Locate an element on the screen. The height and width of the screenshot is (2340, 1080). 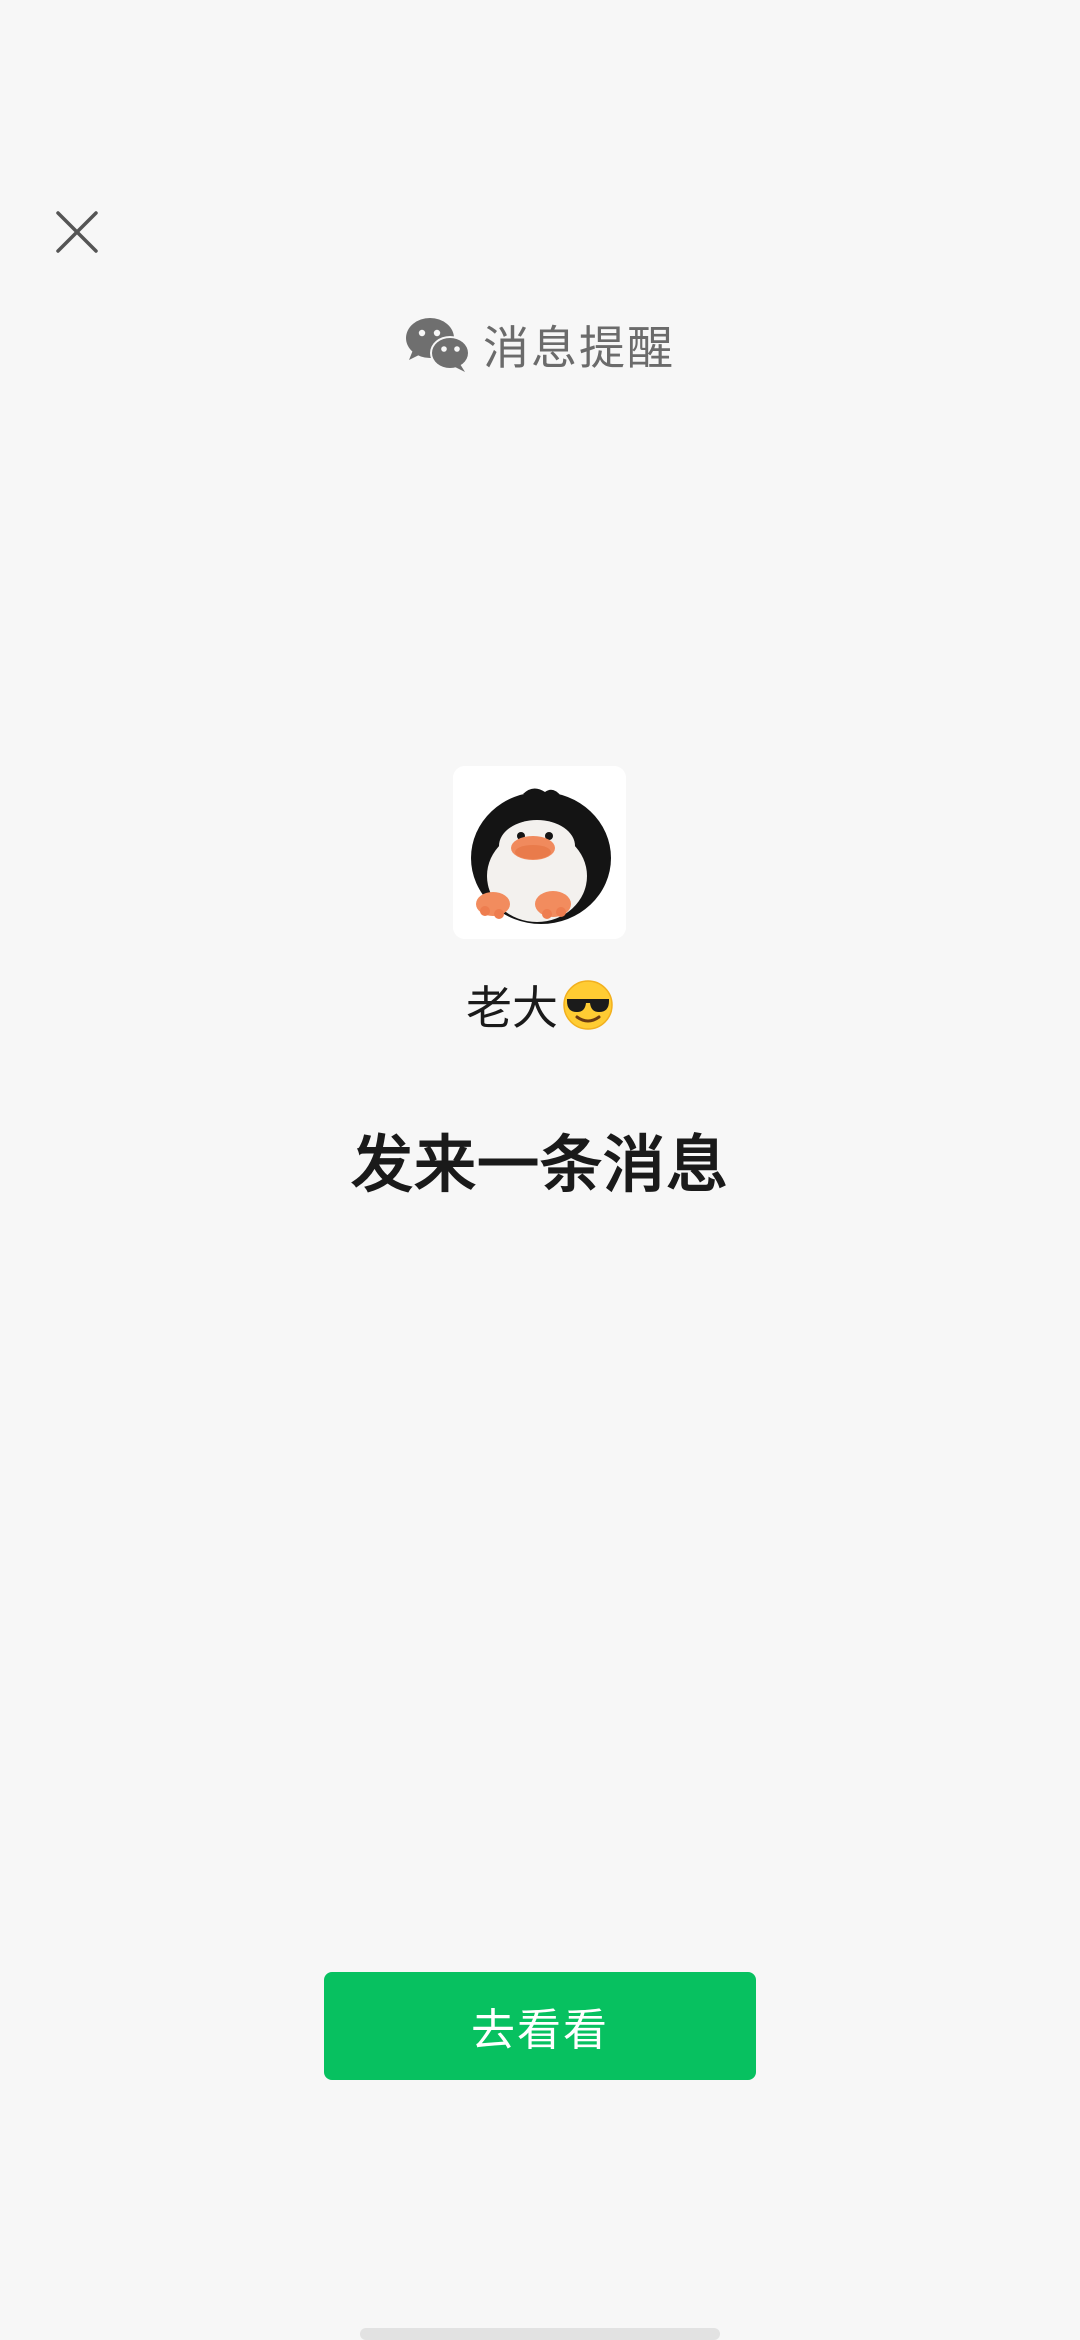
wechat-icon is located at coordinates (438, 345).